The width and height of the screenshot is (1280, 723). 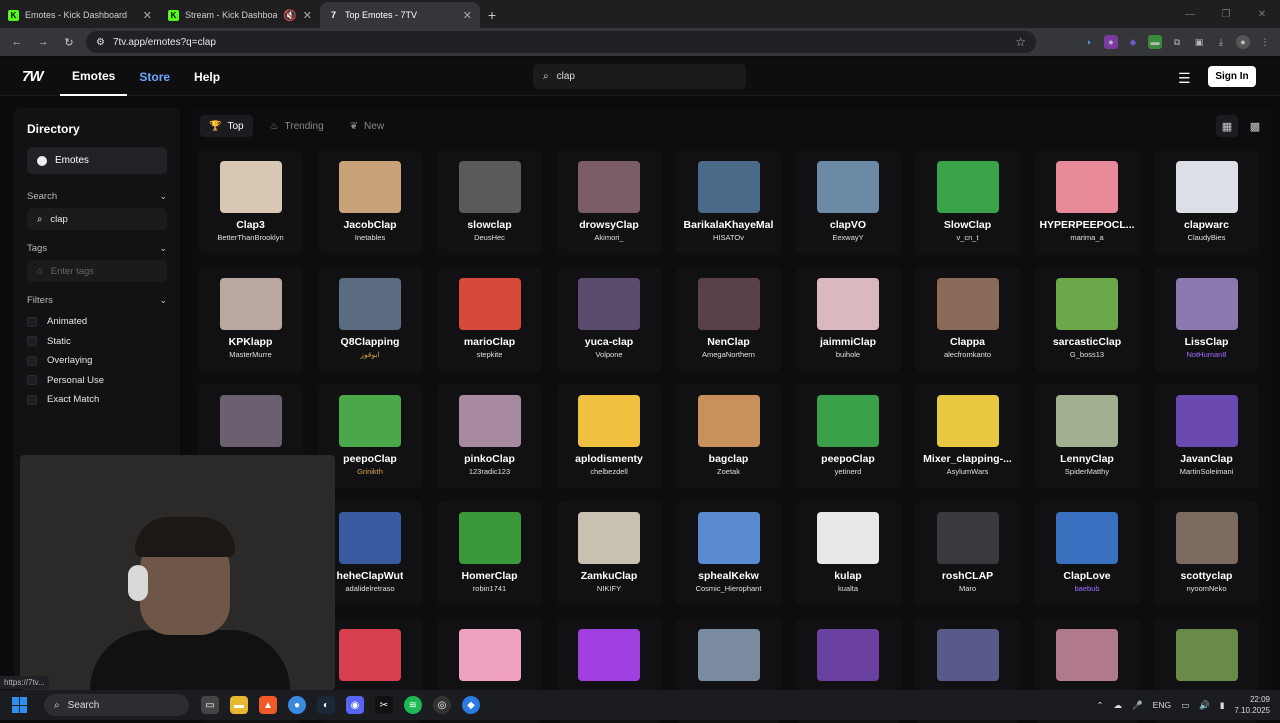 What do you see at coordinates (848, 588) in the screenshot?
I see `emote-owner: kualta` at bounding box center [848, 588].